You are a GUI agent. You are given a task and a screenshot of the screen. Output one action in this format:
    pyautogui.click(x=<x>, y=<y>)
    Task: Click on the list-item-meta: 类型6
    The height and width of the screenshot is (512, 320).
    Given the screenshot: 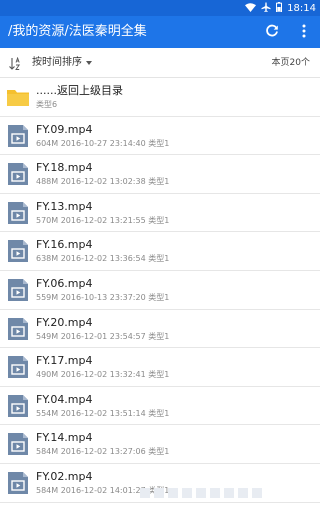 What is the action you would take?
    pyautogui.click(x=47, y=104)
    